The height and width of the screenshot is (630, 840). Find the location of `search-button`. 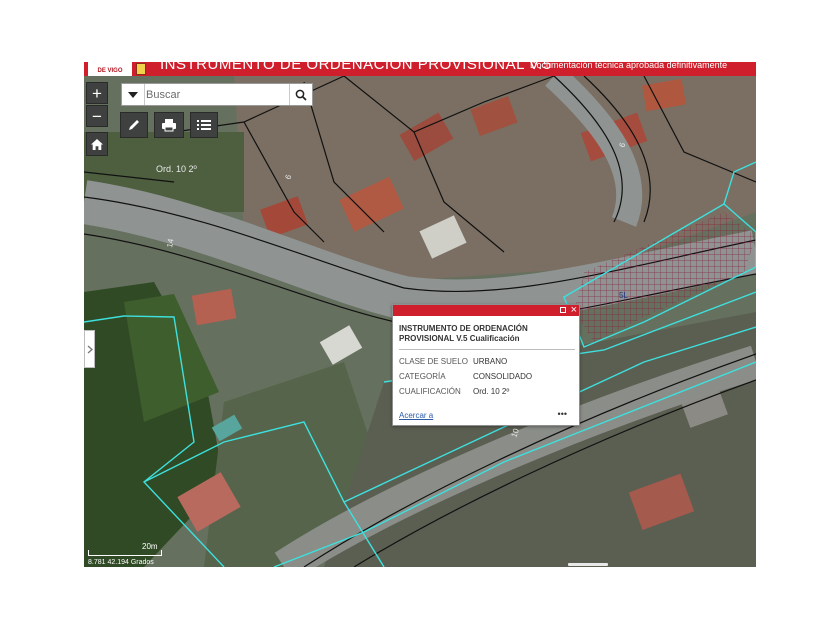

search-button is located at coordinates (300, 94).